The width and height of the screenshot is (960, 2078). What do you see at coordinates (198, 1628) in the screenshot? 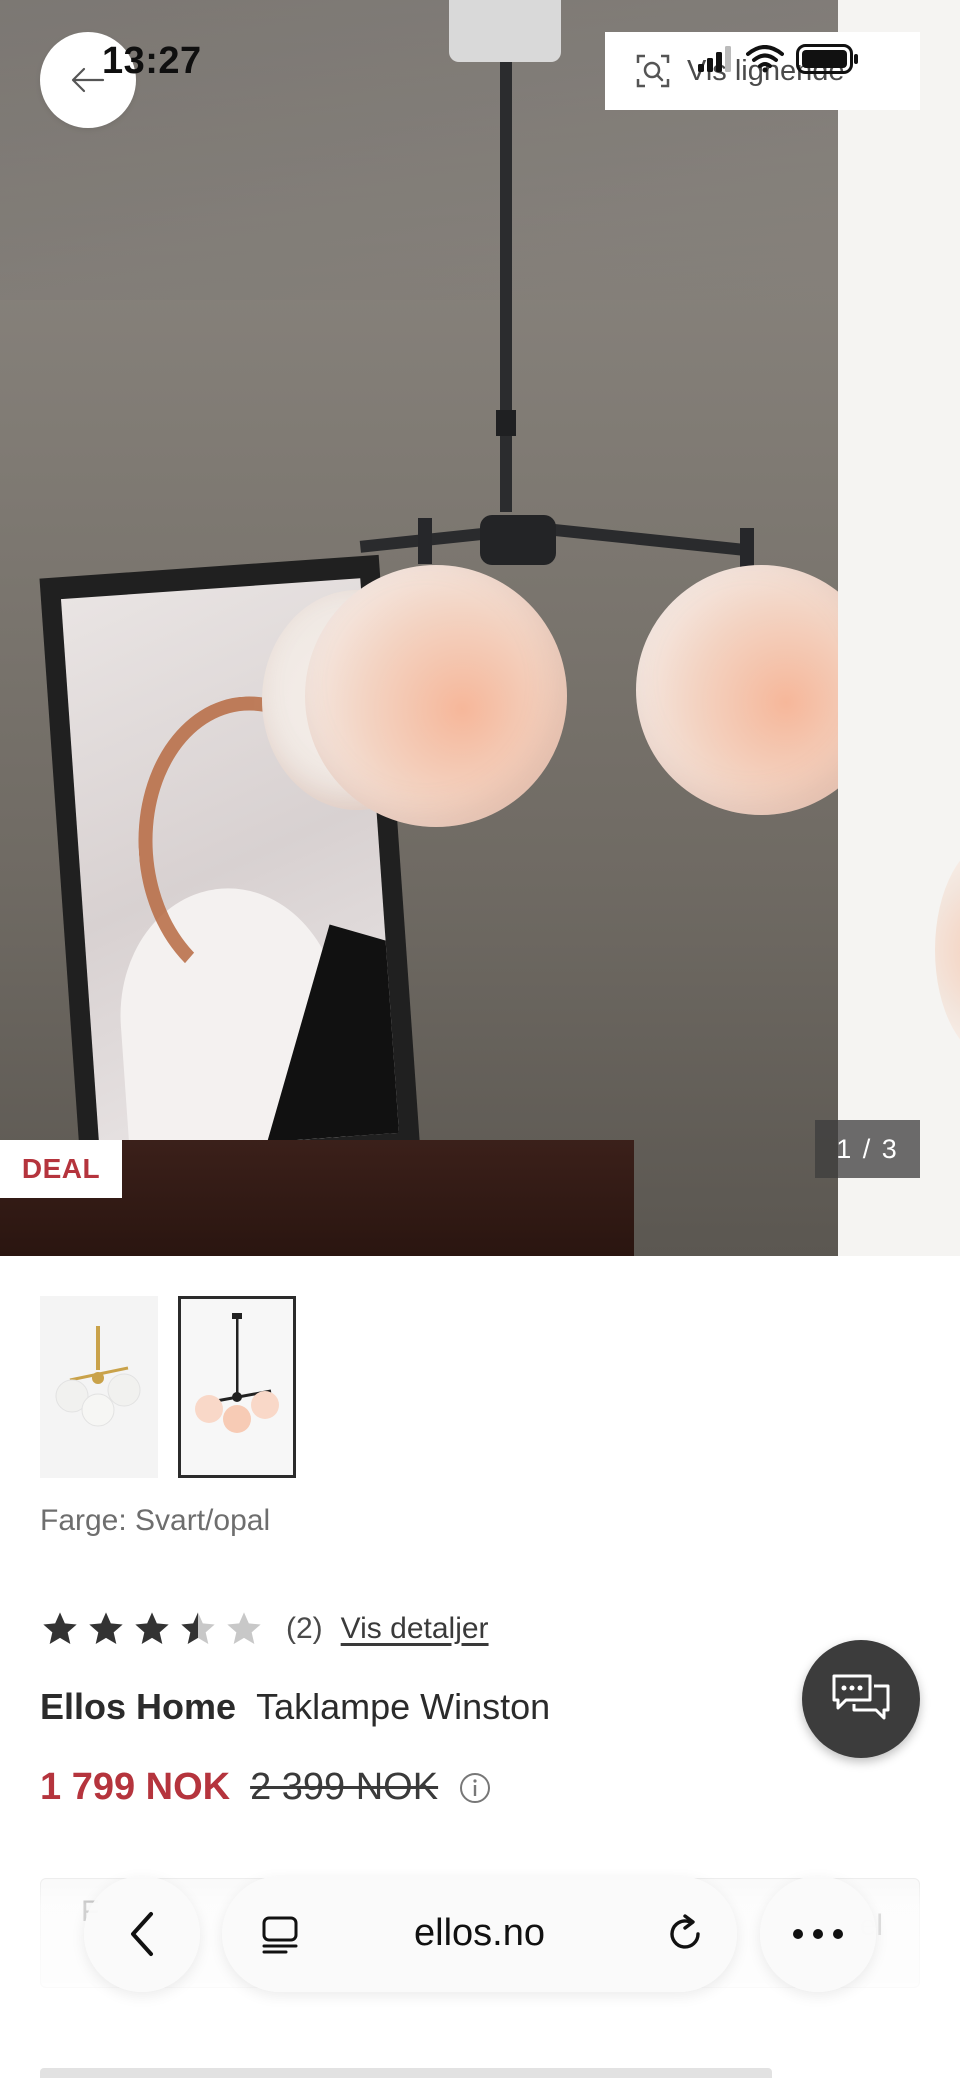
I see `half-star-icon` at bounding box center [198, 1628].